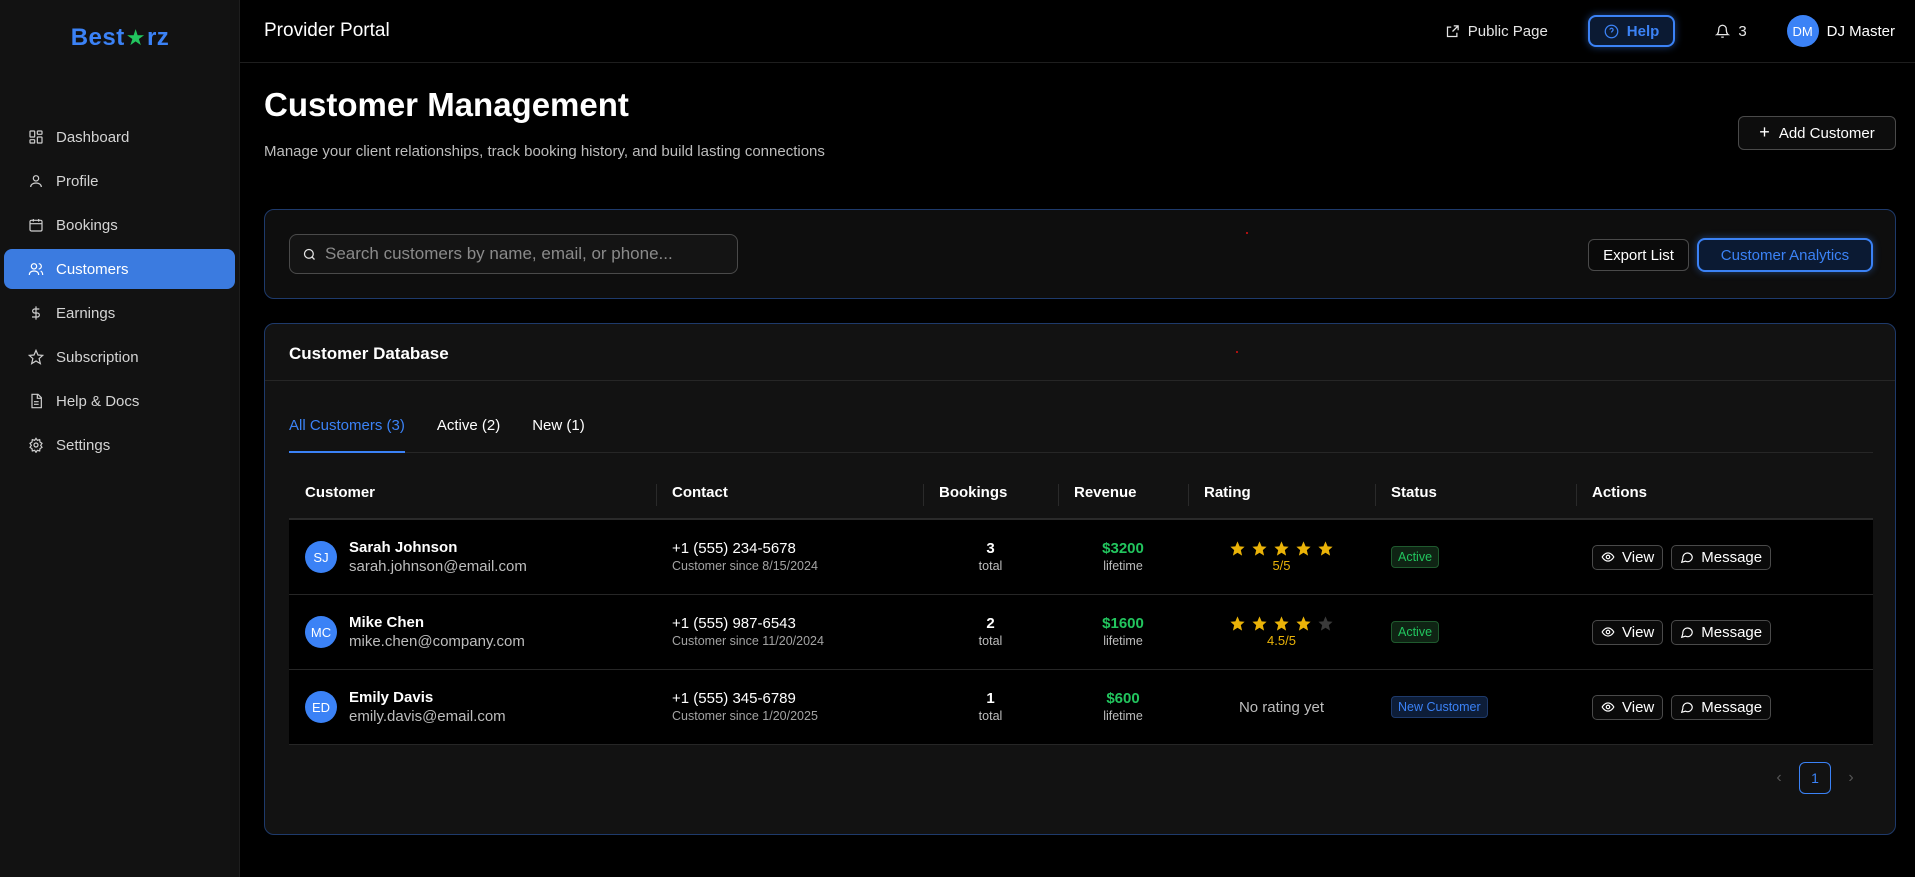  What do you see at coordinates (1840, 31) in the screenshot?
I see `user-menu: DM DJ Master` at bounding box center [1840, 31].